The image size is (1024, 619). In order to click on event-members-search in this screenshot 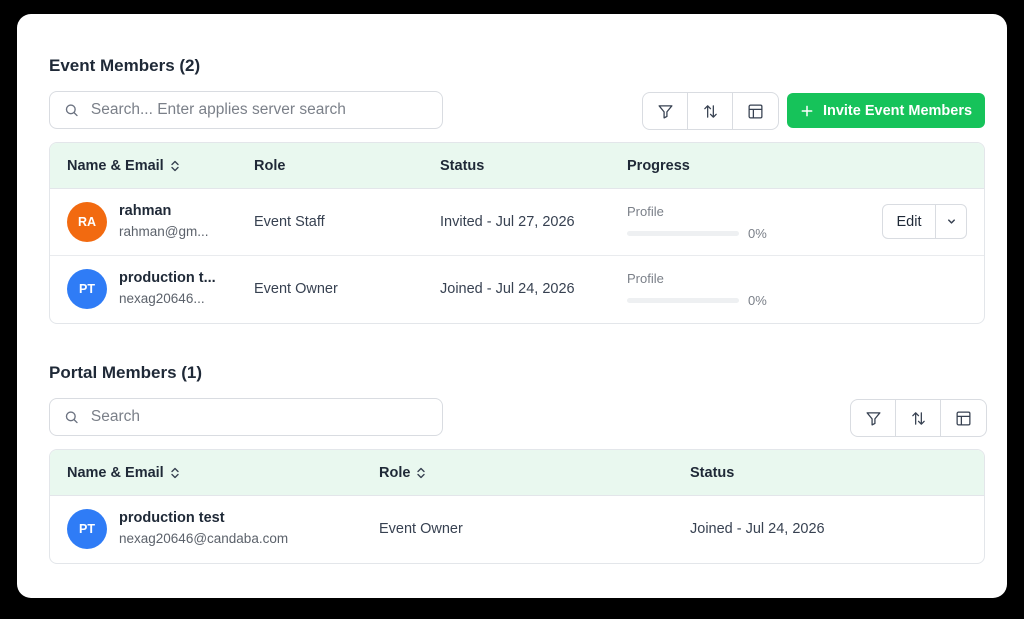, I will do `click(246, 110)`.